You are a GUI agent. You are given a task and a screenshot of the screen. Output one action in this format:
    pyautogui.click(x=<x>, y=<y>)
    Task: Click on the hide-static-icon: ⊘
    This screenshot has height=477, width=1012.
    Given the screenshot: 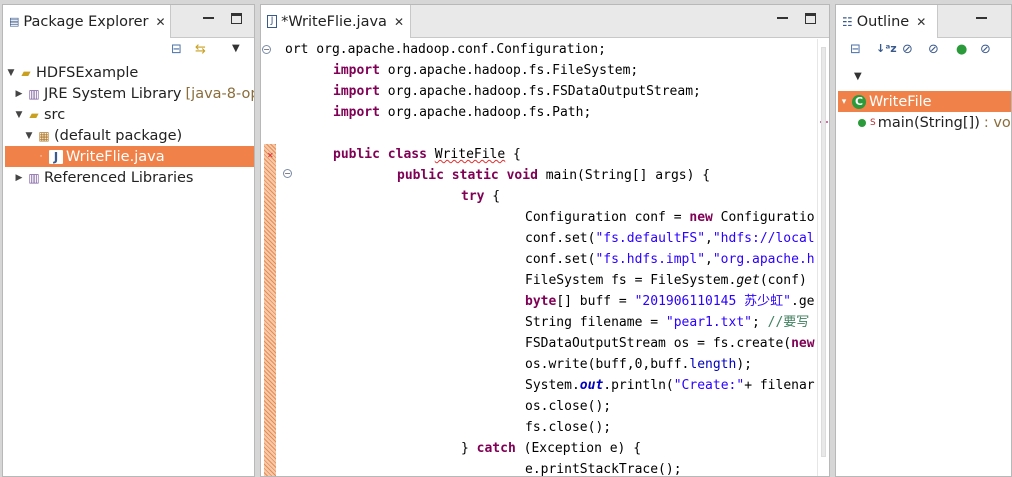 What is the action you would take?
    pyautogui.click(x=933, y=50)
    